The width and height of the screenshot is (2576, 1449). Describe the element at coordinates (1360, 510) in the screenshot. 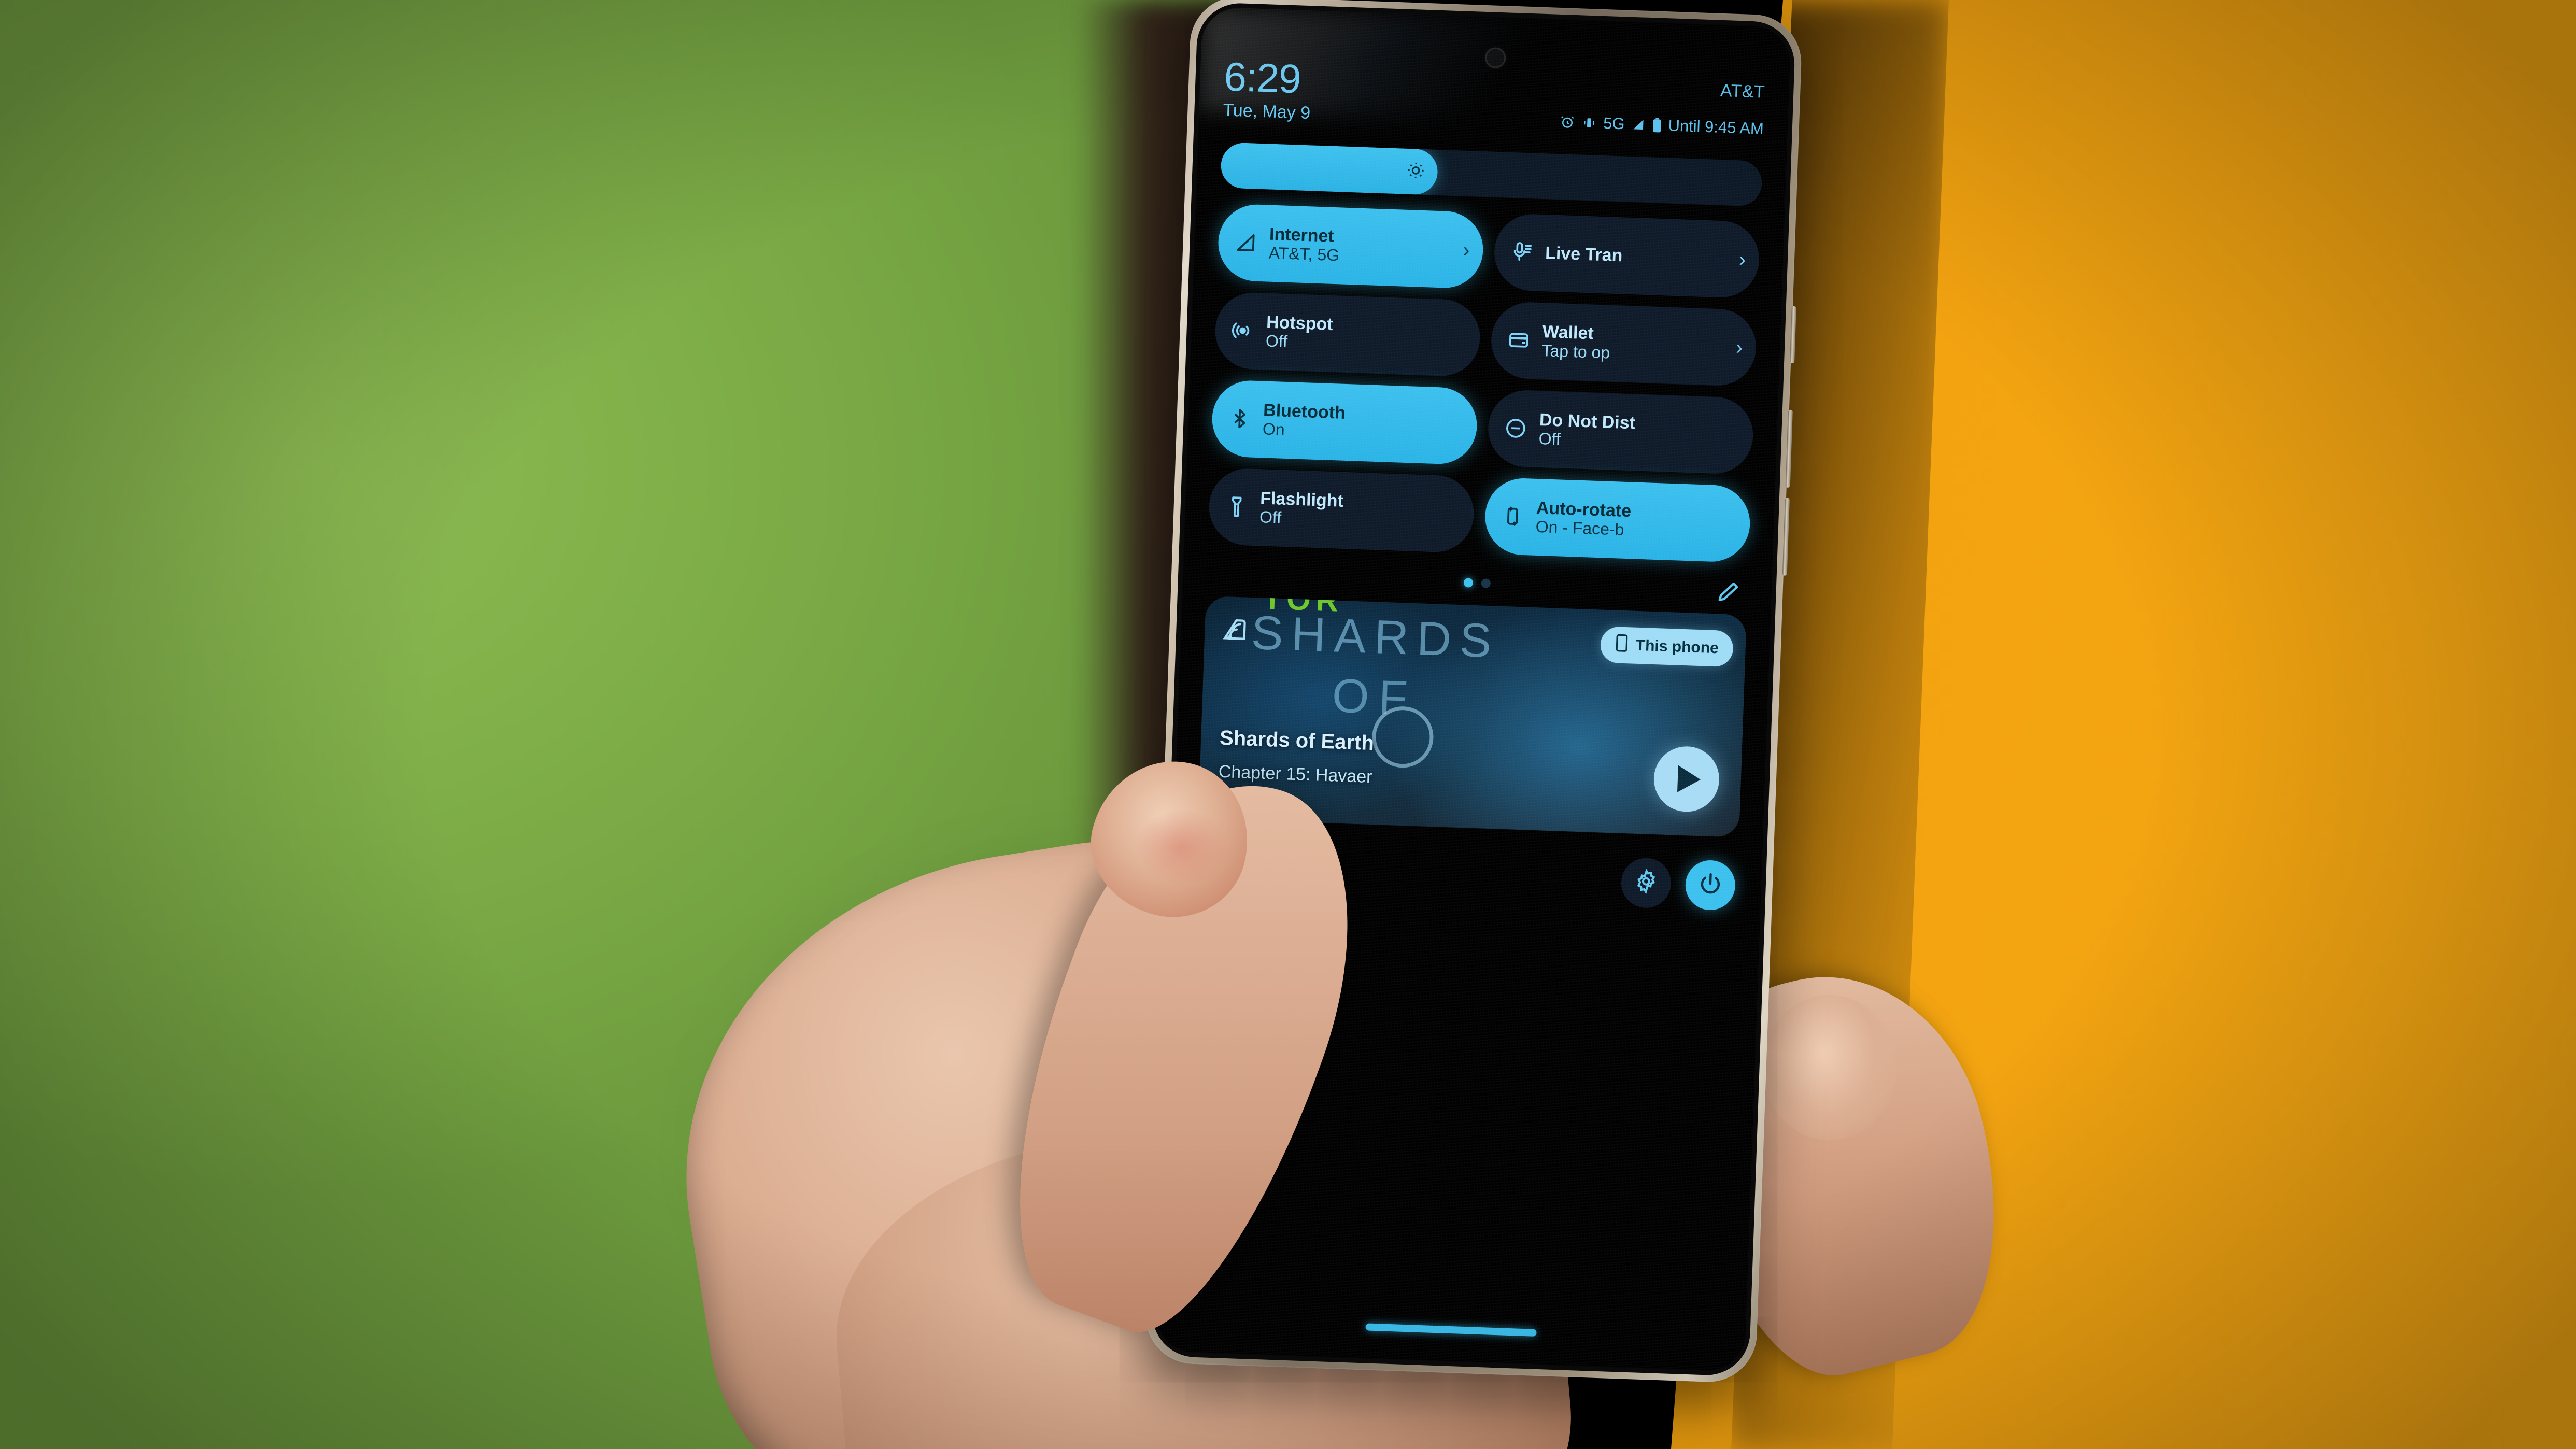

I see `tile-text: Flashlight Off` at that location.